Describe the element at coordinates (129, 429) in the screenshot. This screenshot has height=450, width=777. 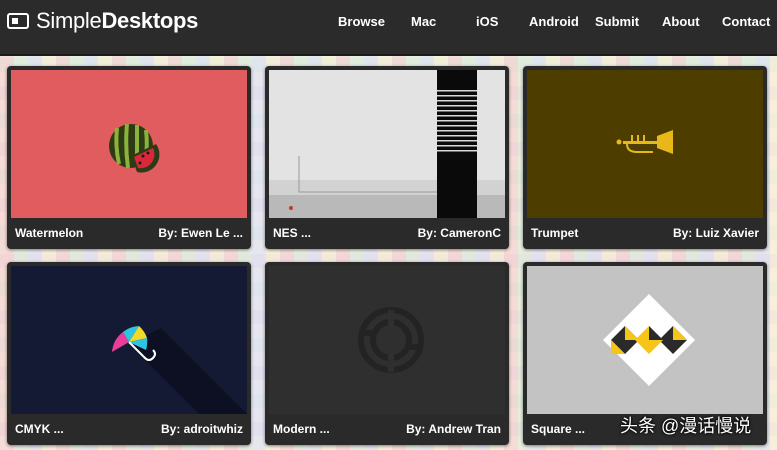
I see `card-caption: CMYK ... By: adroitwhiz` at that location.